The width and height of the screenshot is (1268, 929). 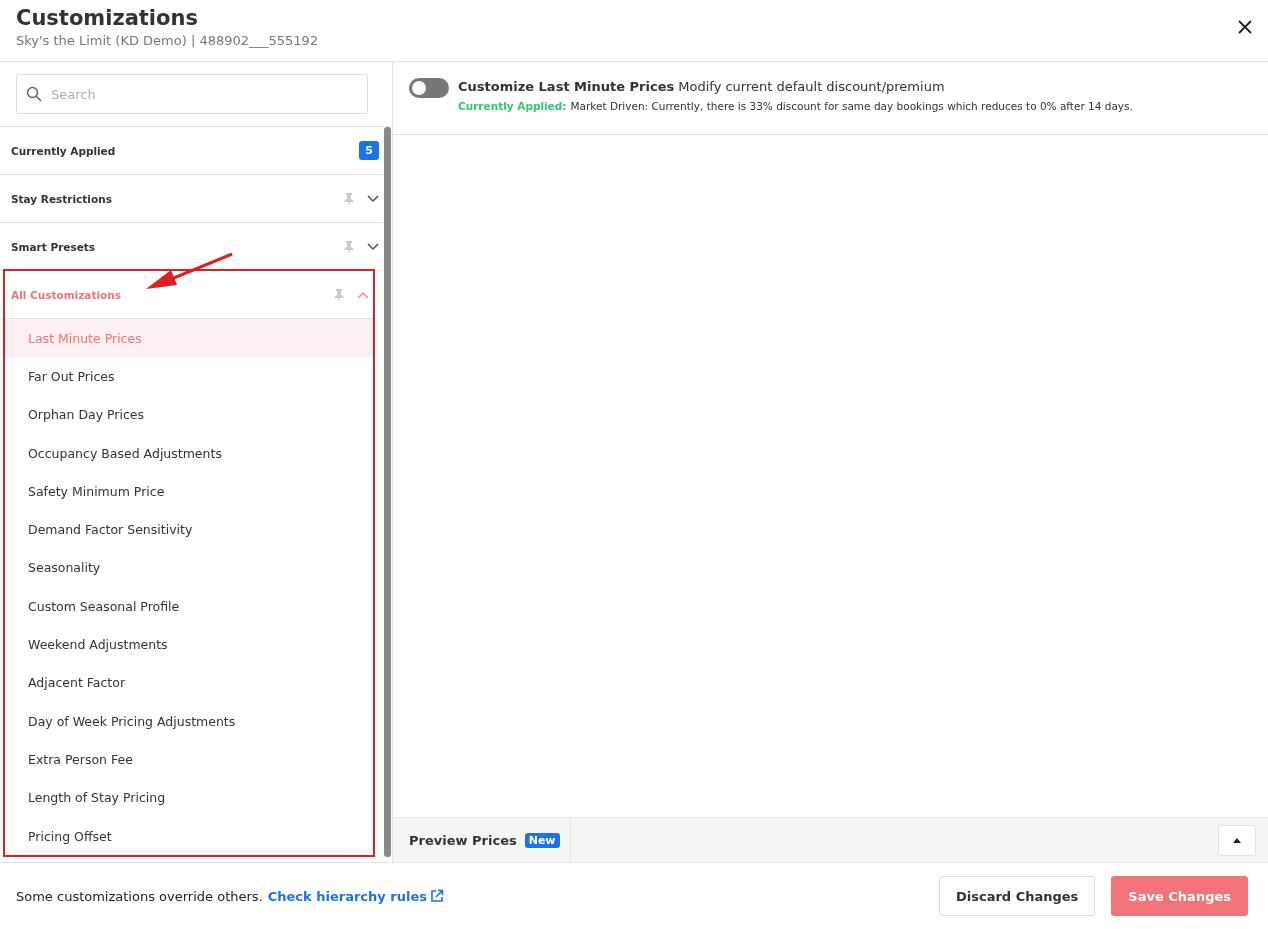 I want to click on customization-item: Extra Person Fee, so click(x=189, y=759).